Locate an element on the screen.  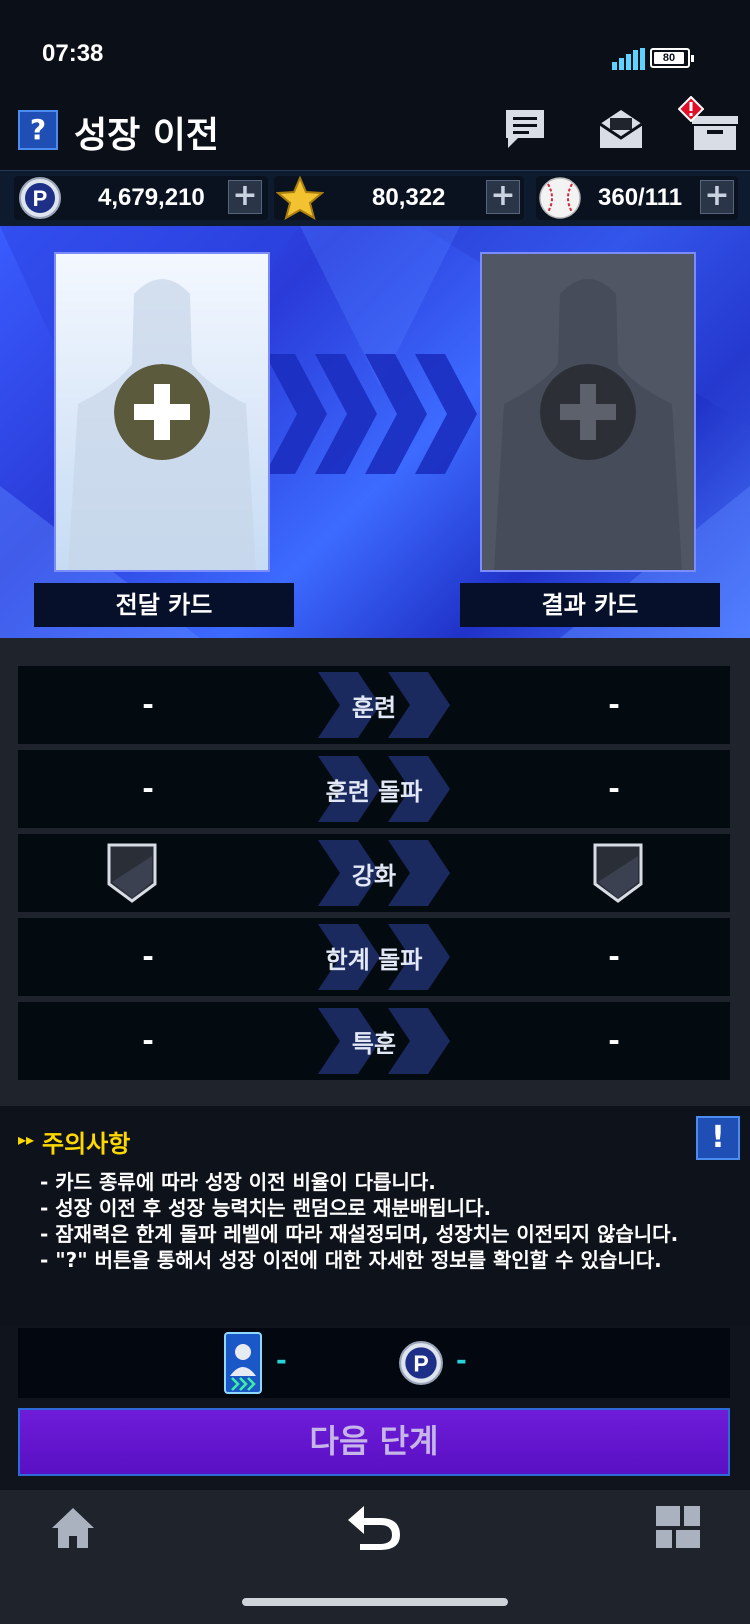
stat-label: 훈련 돌파 is located at coordinates (374, 792).